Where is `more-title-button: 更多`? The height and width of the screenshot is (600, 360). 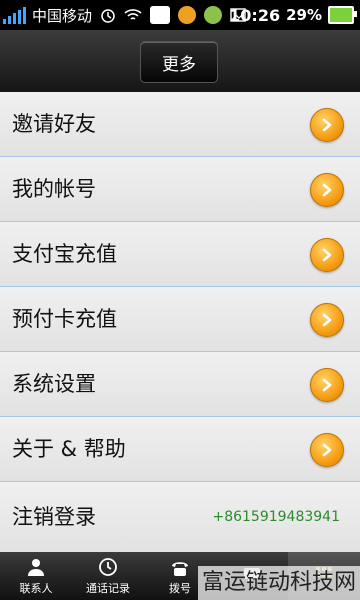 more-title-button: 更多 is located at coordinates (179, 62).